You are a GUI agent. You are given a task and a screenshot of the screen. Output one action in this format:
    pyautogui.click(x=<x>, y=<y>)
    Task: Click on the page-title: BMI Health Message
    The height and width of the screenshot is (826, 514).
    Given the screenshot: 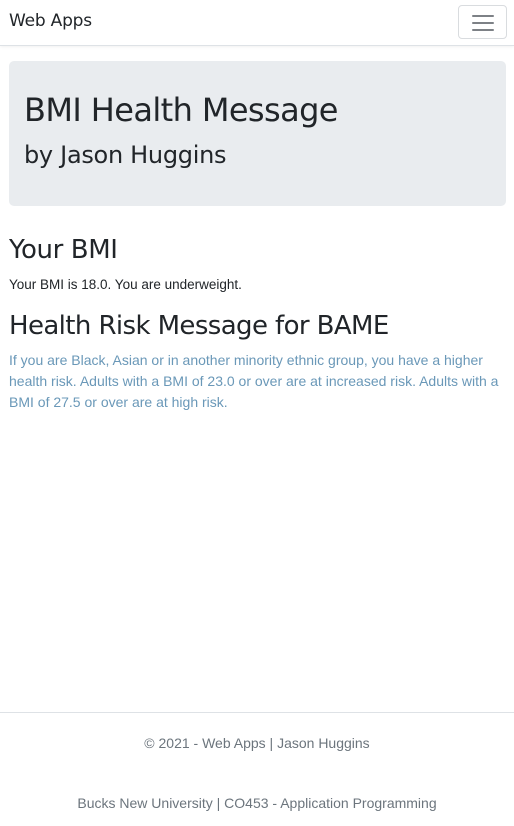 What is the action you would take?
    pyautogui.click(x=181, y=110)
    